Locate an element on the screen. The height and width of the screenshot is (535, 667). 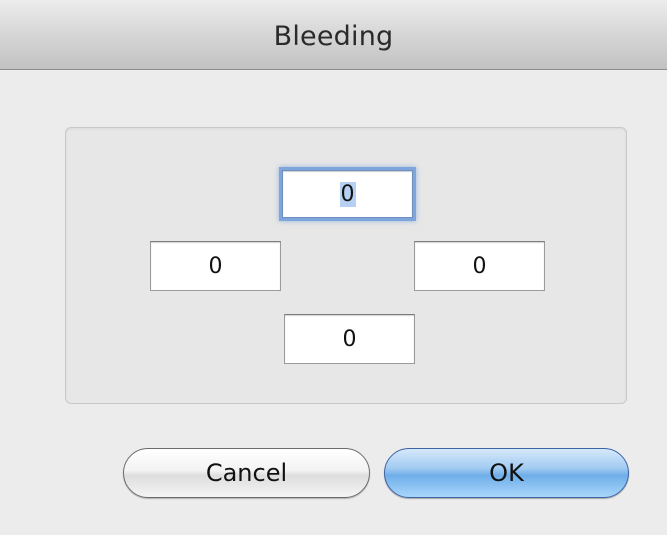
cancel-button-label: Cancel is located at coordinates (246, 473).